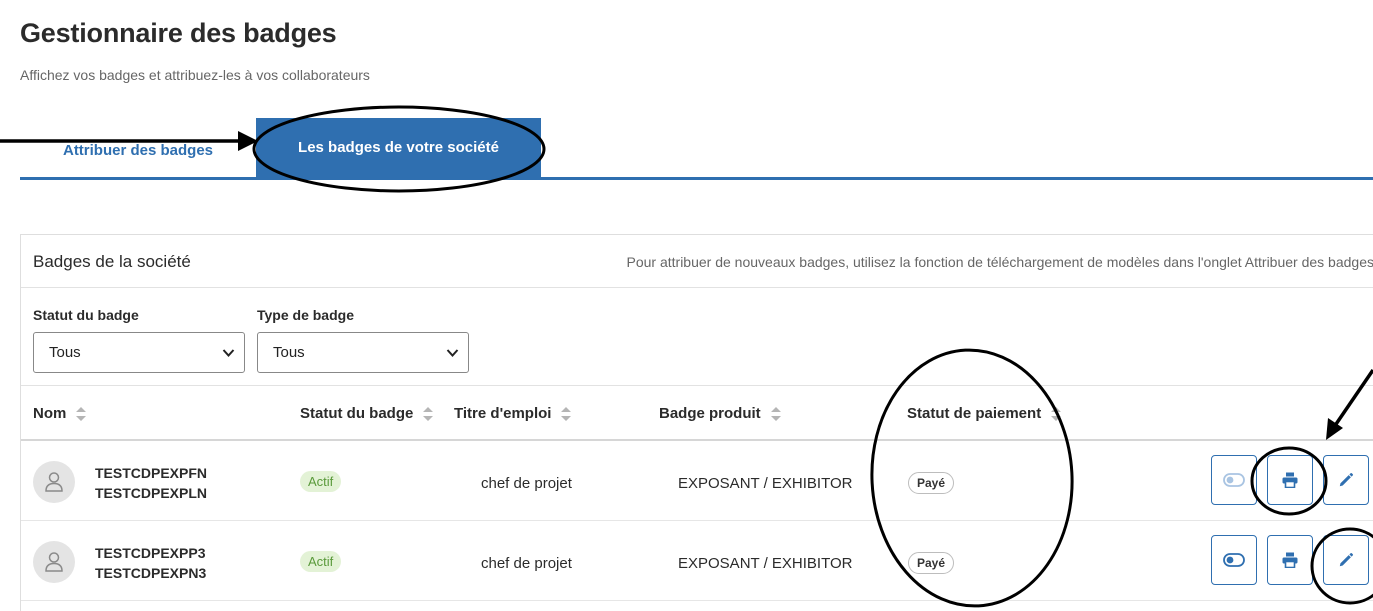  I want to click on column-label: Badge produit, so click(710, 413).